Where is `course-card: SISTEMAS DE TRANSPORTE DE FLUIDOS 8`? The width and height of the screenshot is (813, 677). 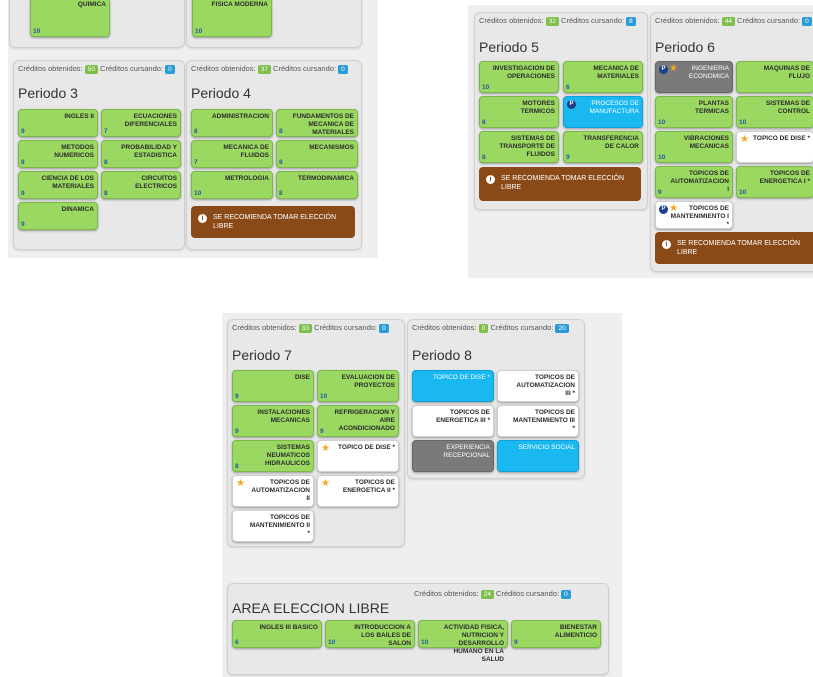
course-card: SISTEMAS DE TRANSPORTE DE FLUIDOS 8 is located at coordinates (519, 147).